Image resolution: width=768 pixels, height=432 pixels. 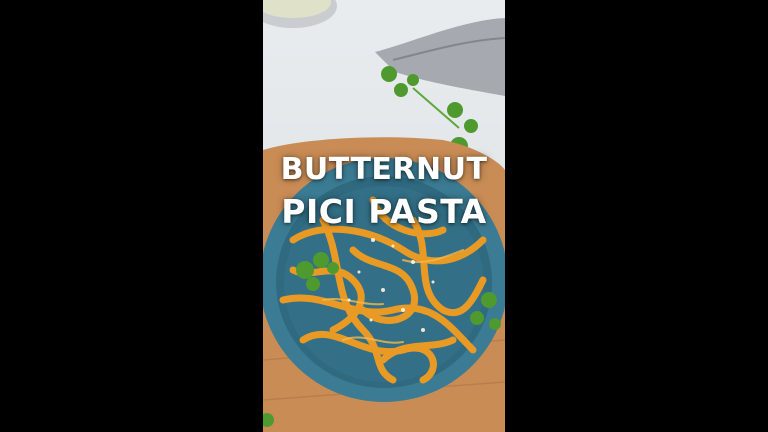 I want to click on napkin, so click(x=440, y=57).